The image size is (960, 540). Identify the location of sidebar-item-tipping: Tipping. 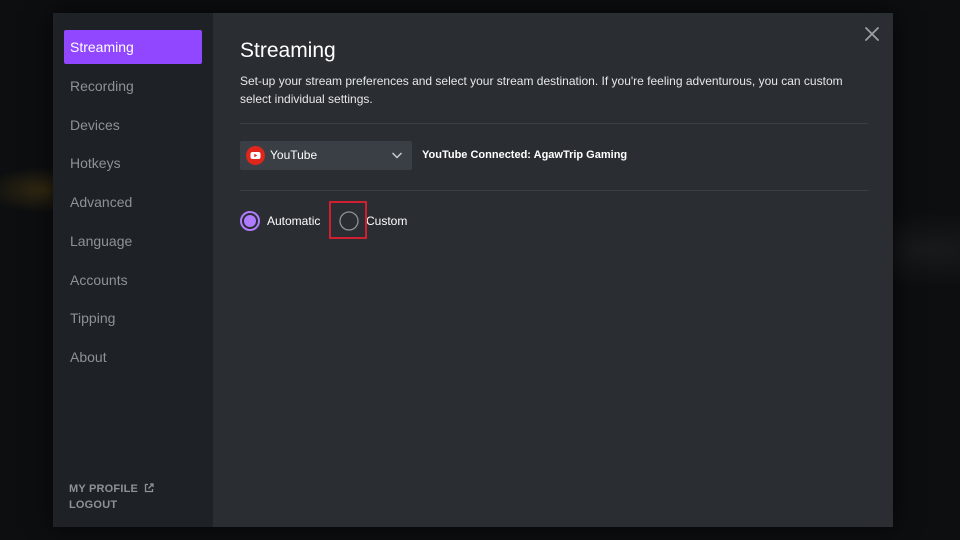
(133, 318).